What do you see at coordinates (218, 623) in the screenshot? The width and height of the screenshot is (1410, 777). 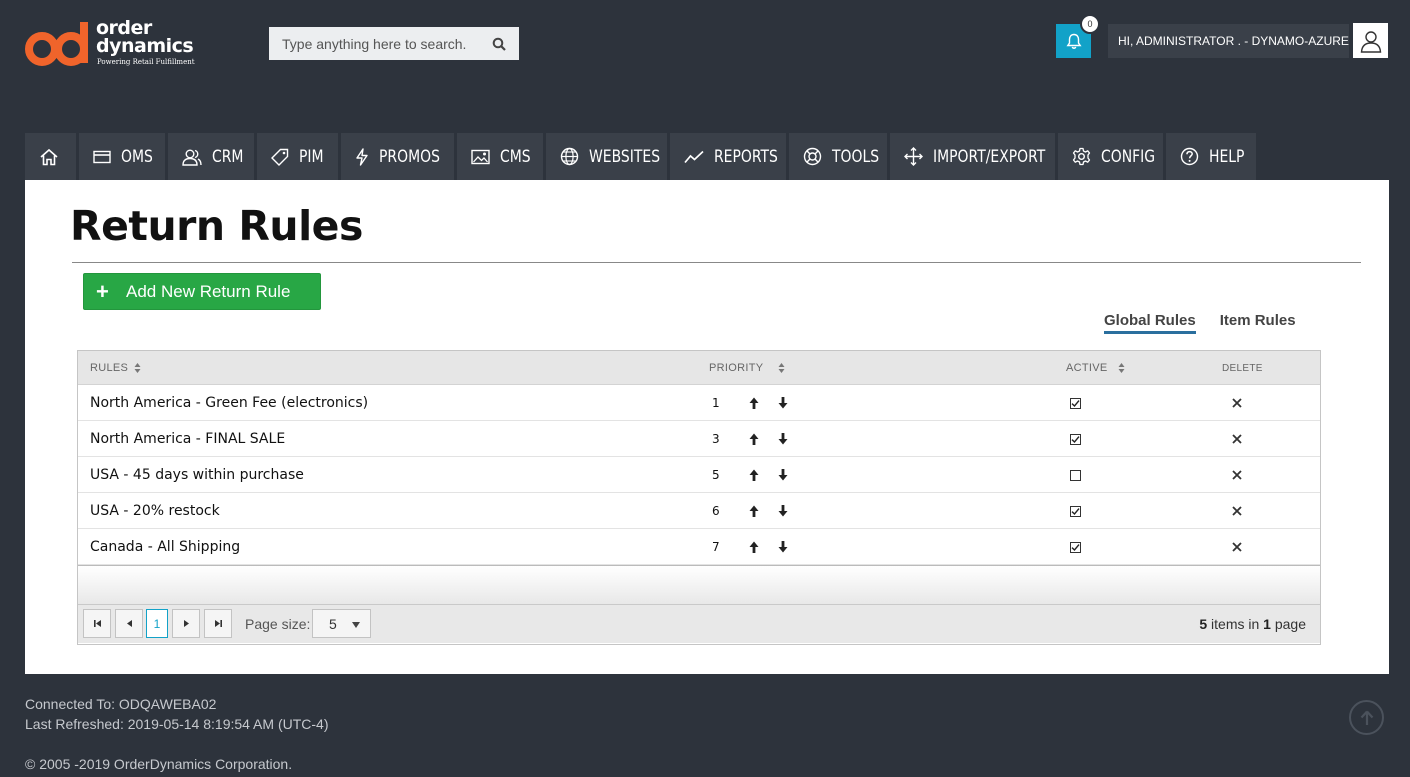 I see `last-page-button` at bounding box center [218, 623].